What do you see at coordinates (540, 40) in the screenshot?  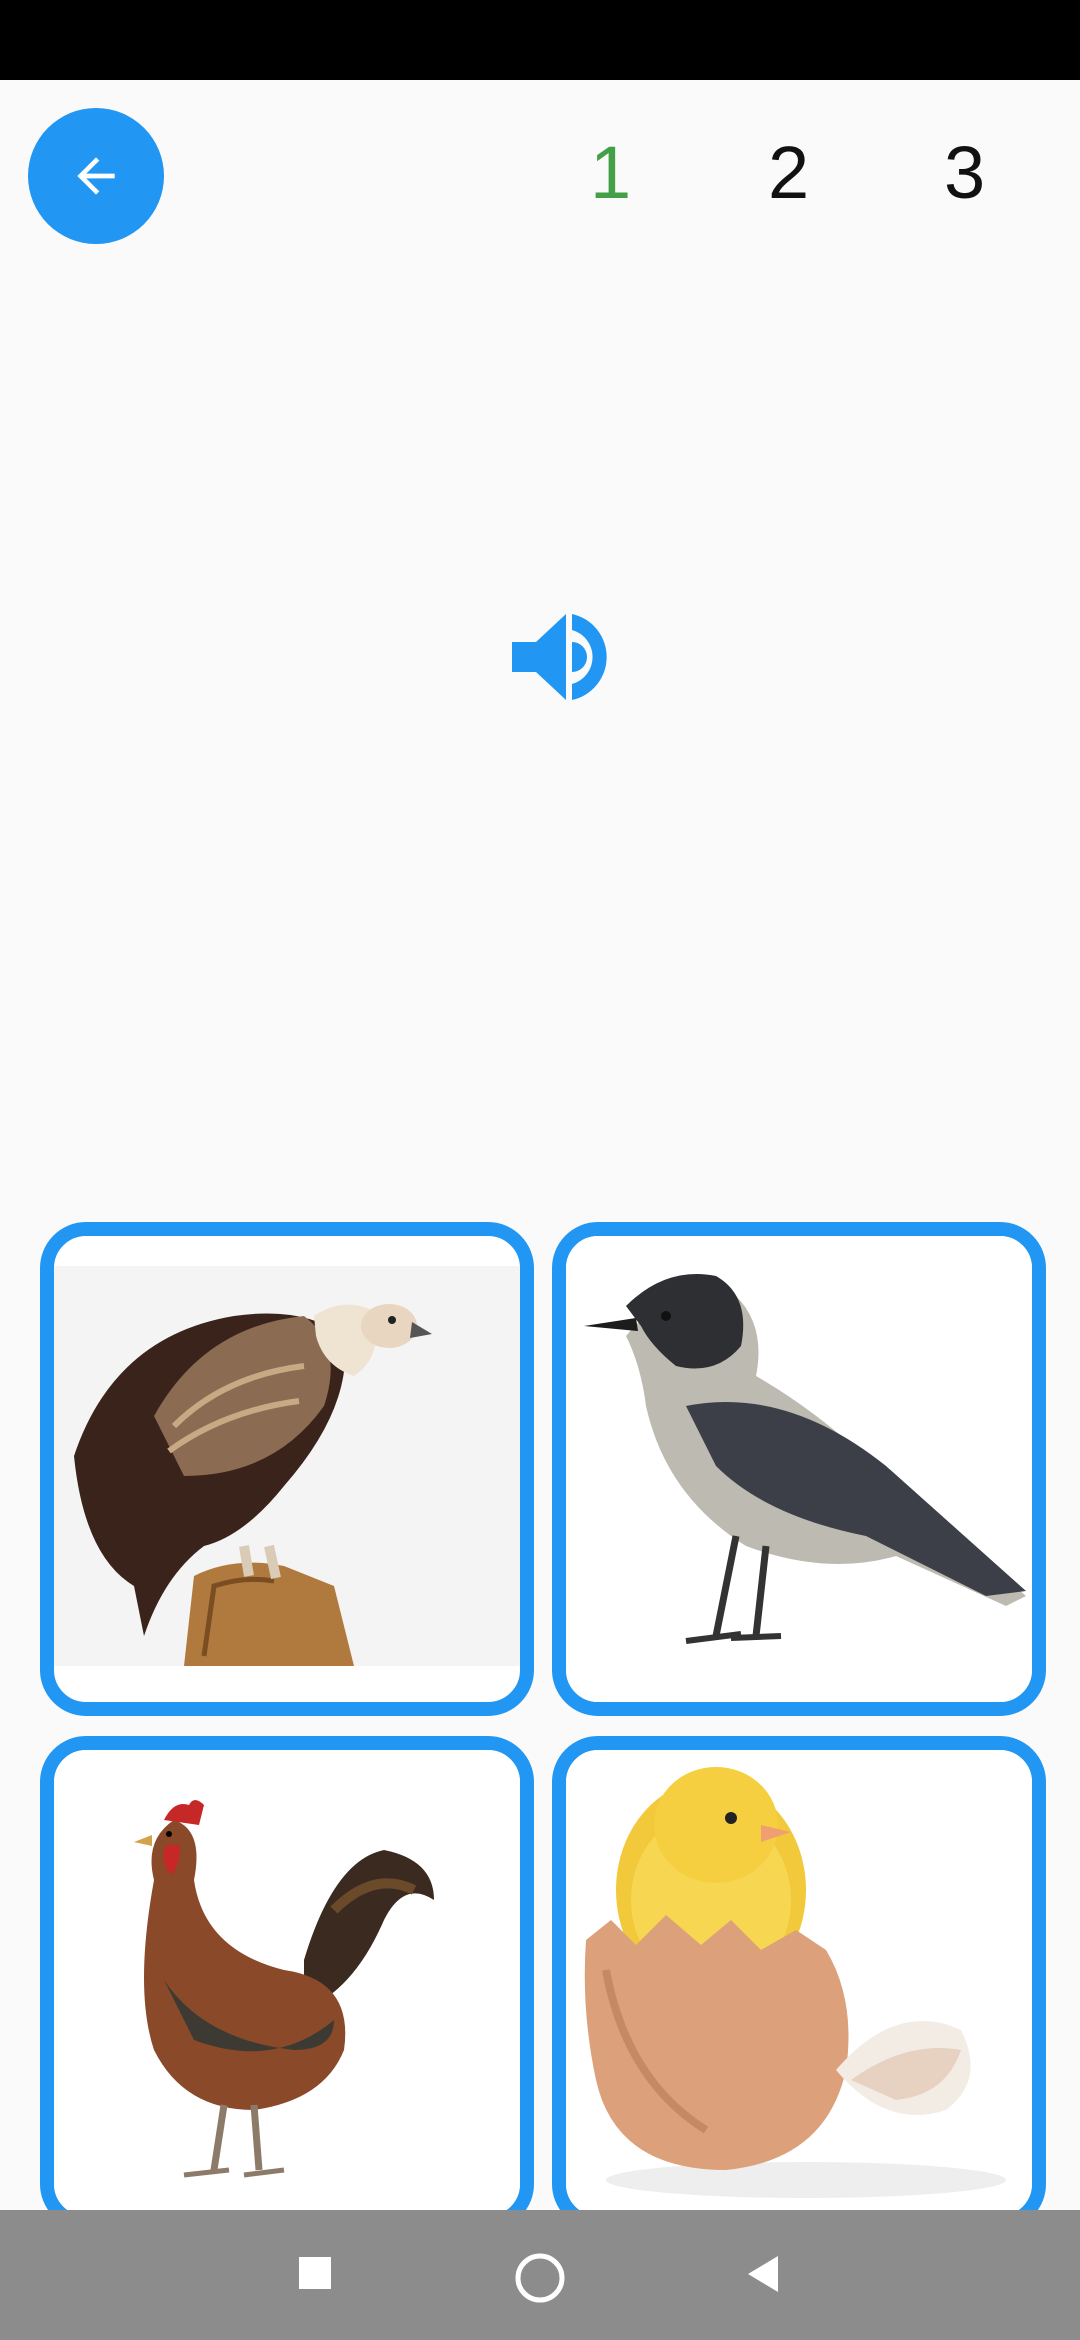 I see `status-bar` at bounding box center [540, 40].